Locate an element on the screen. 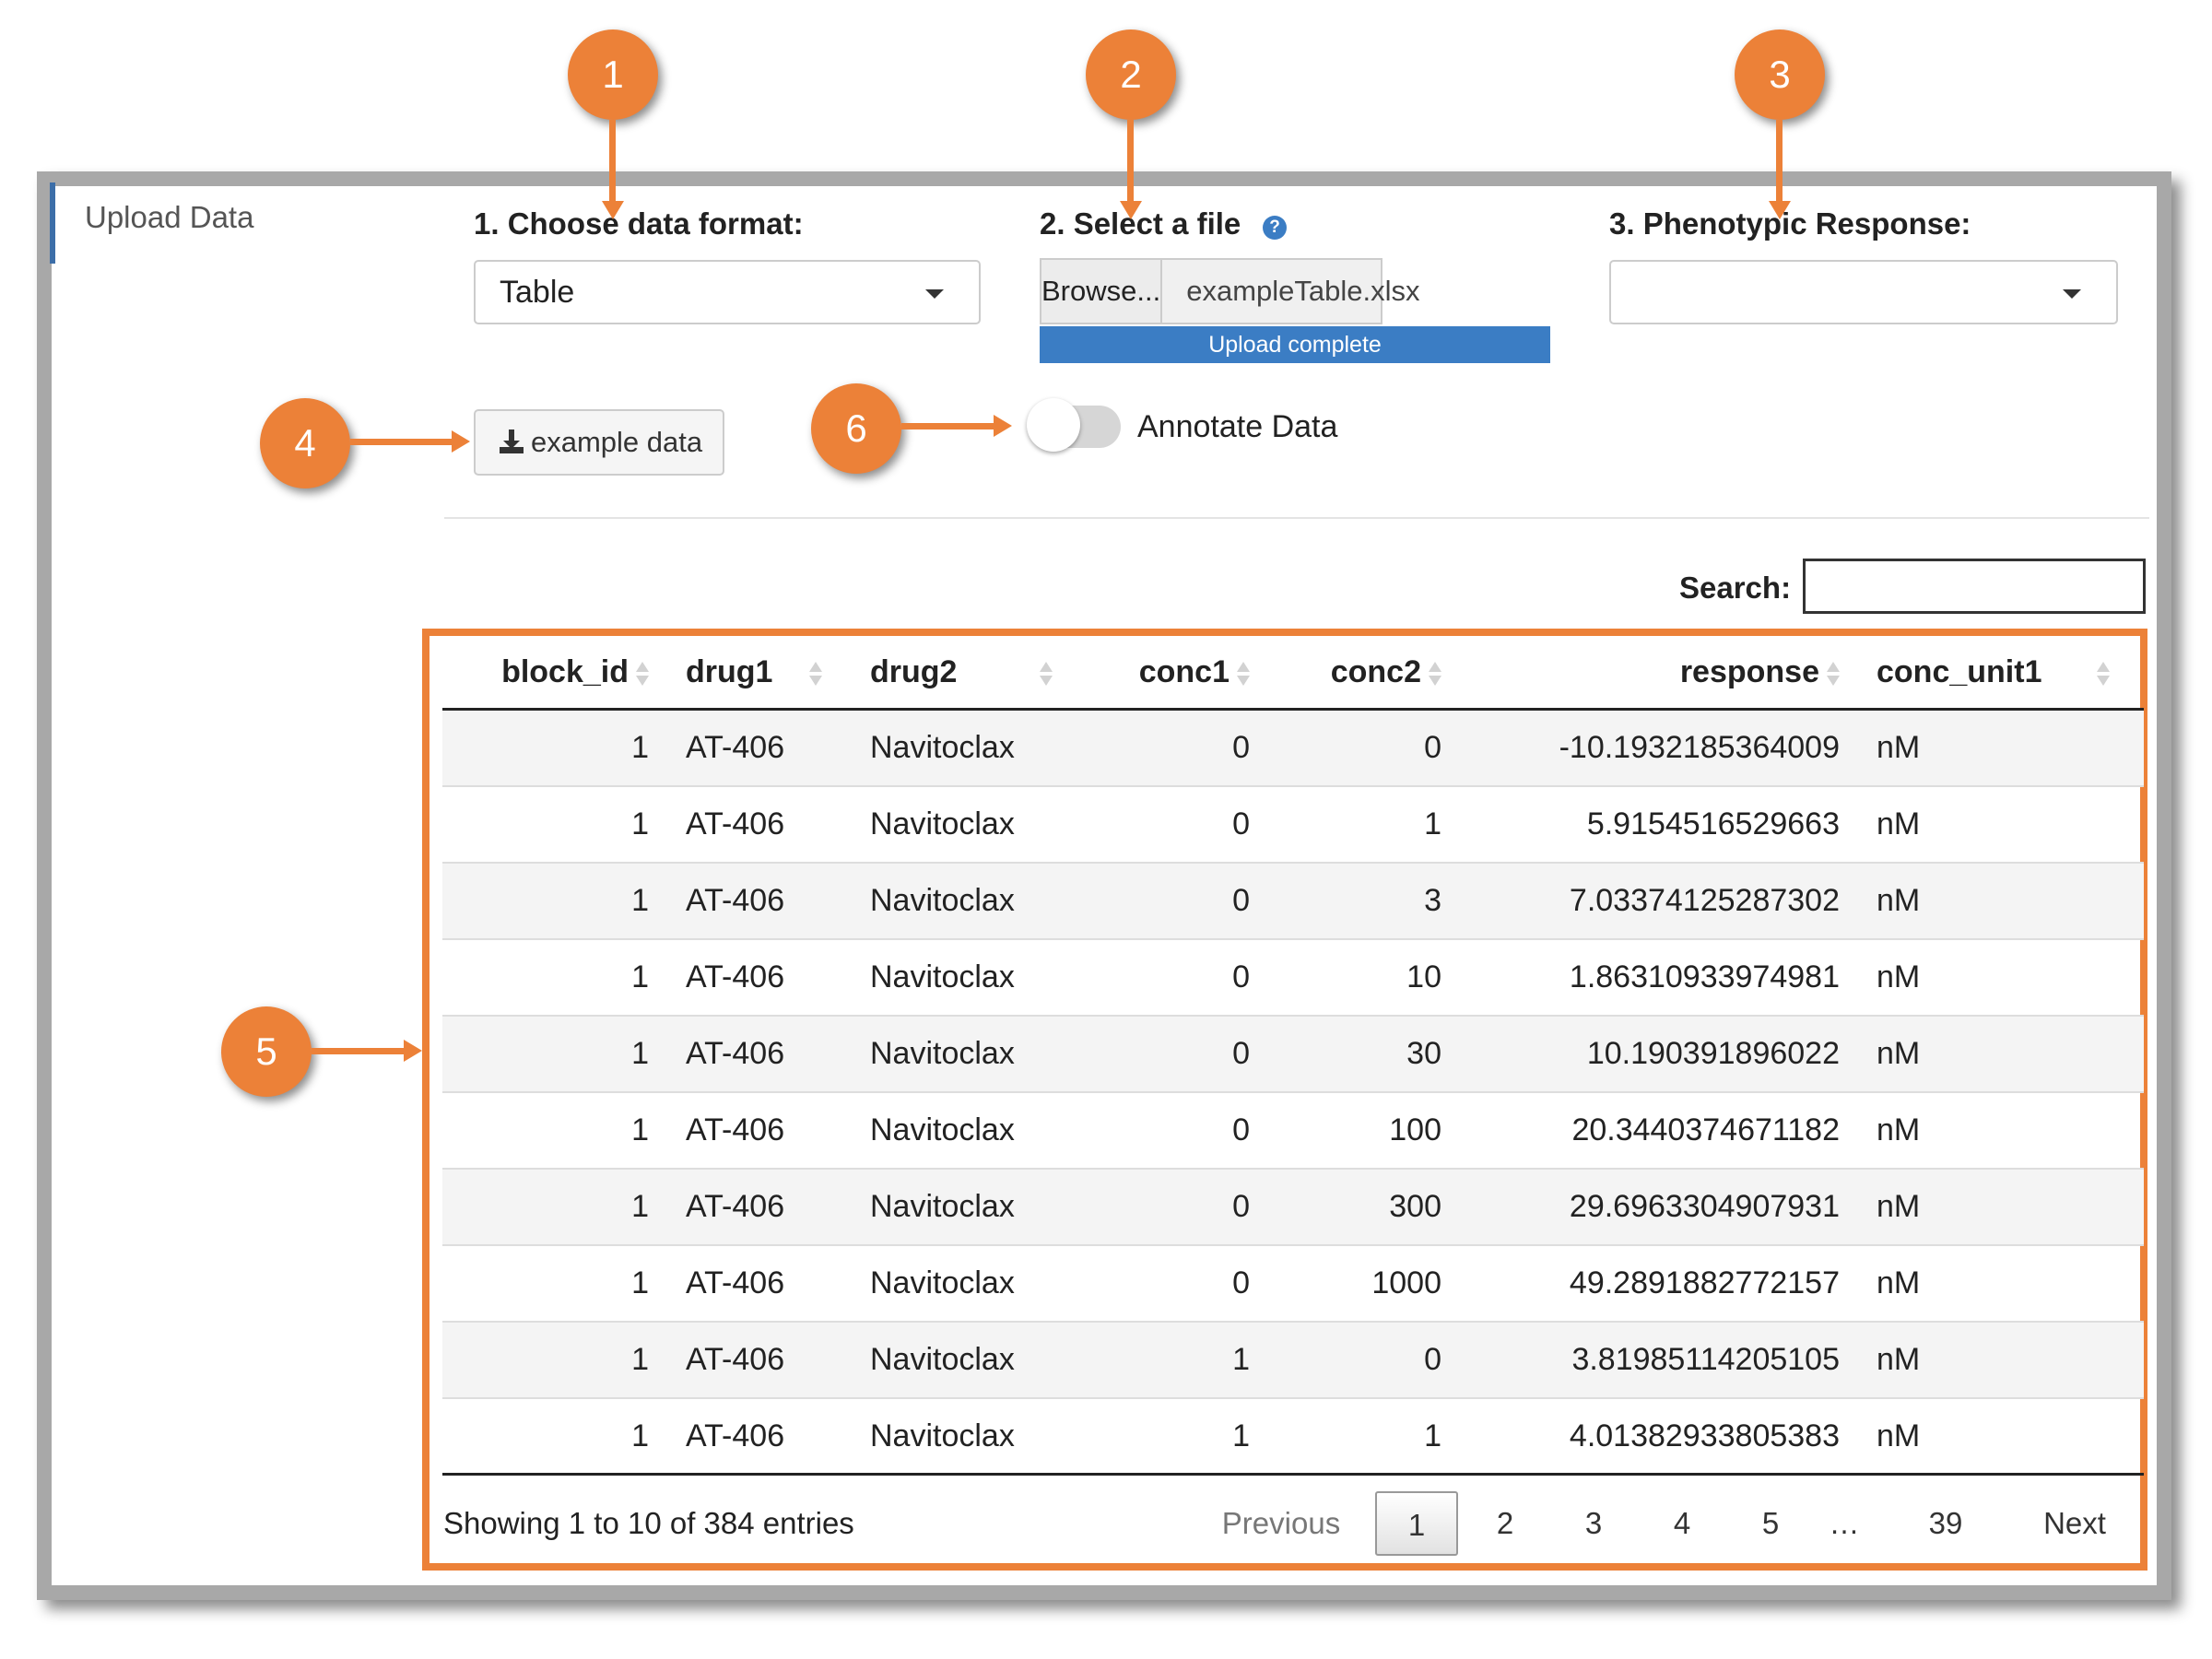 The image size is (2212, 1659). table-info: Showing 1 to 10 of 384 entries is located at coordinates (648, 1523).